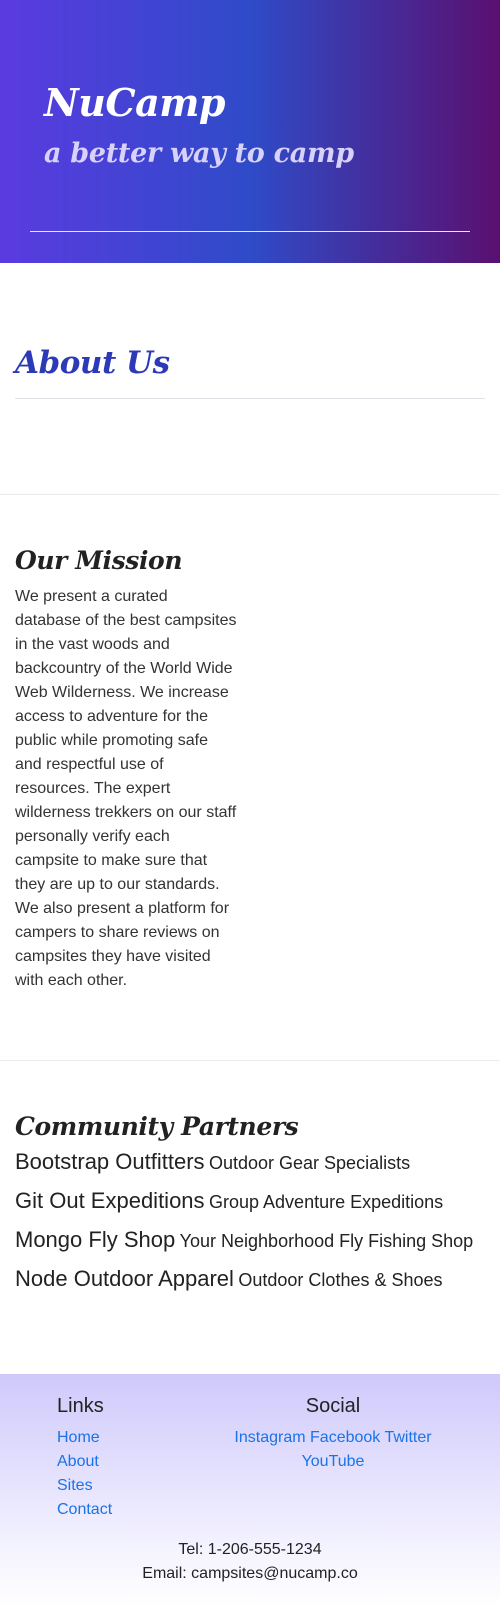 The height and width of the screenshot is (1607, 500). I want to click on footer-links-column: Links Home About Sites Contact, so click(137, 1457).